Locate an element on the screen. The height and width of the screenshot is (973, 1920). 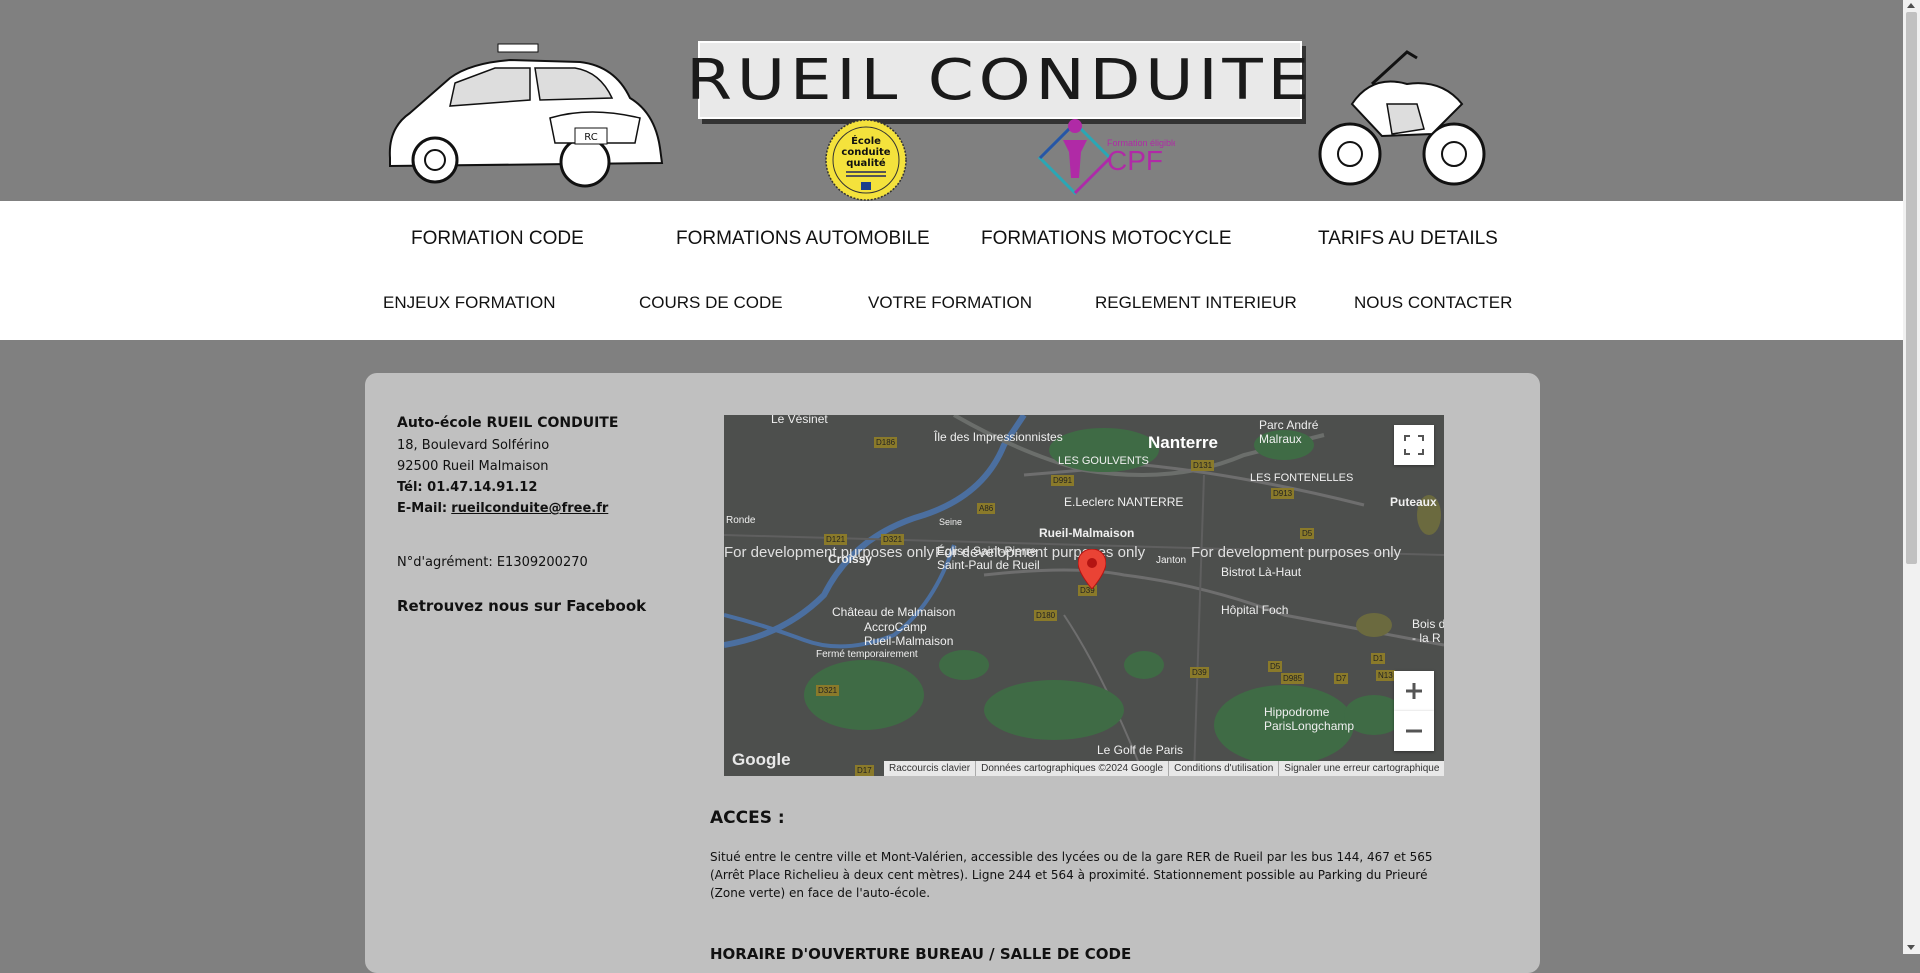
map-label-vesinet: Le Vésinet is located at coordinates (799, 420).